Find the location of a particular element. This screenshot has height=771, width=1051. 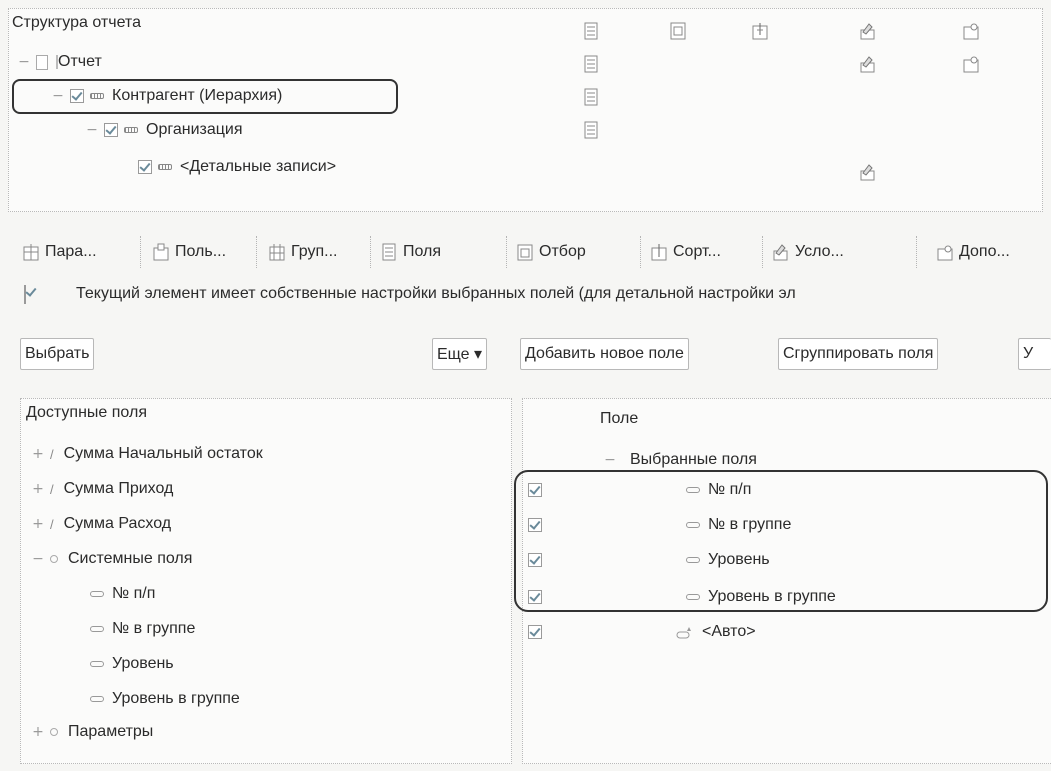

available-field-system-fields: − Системные поля is located at coordinates (112, 559).